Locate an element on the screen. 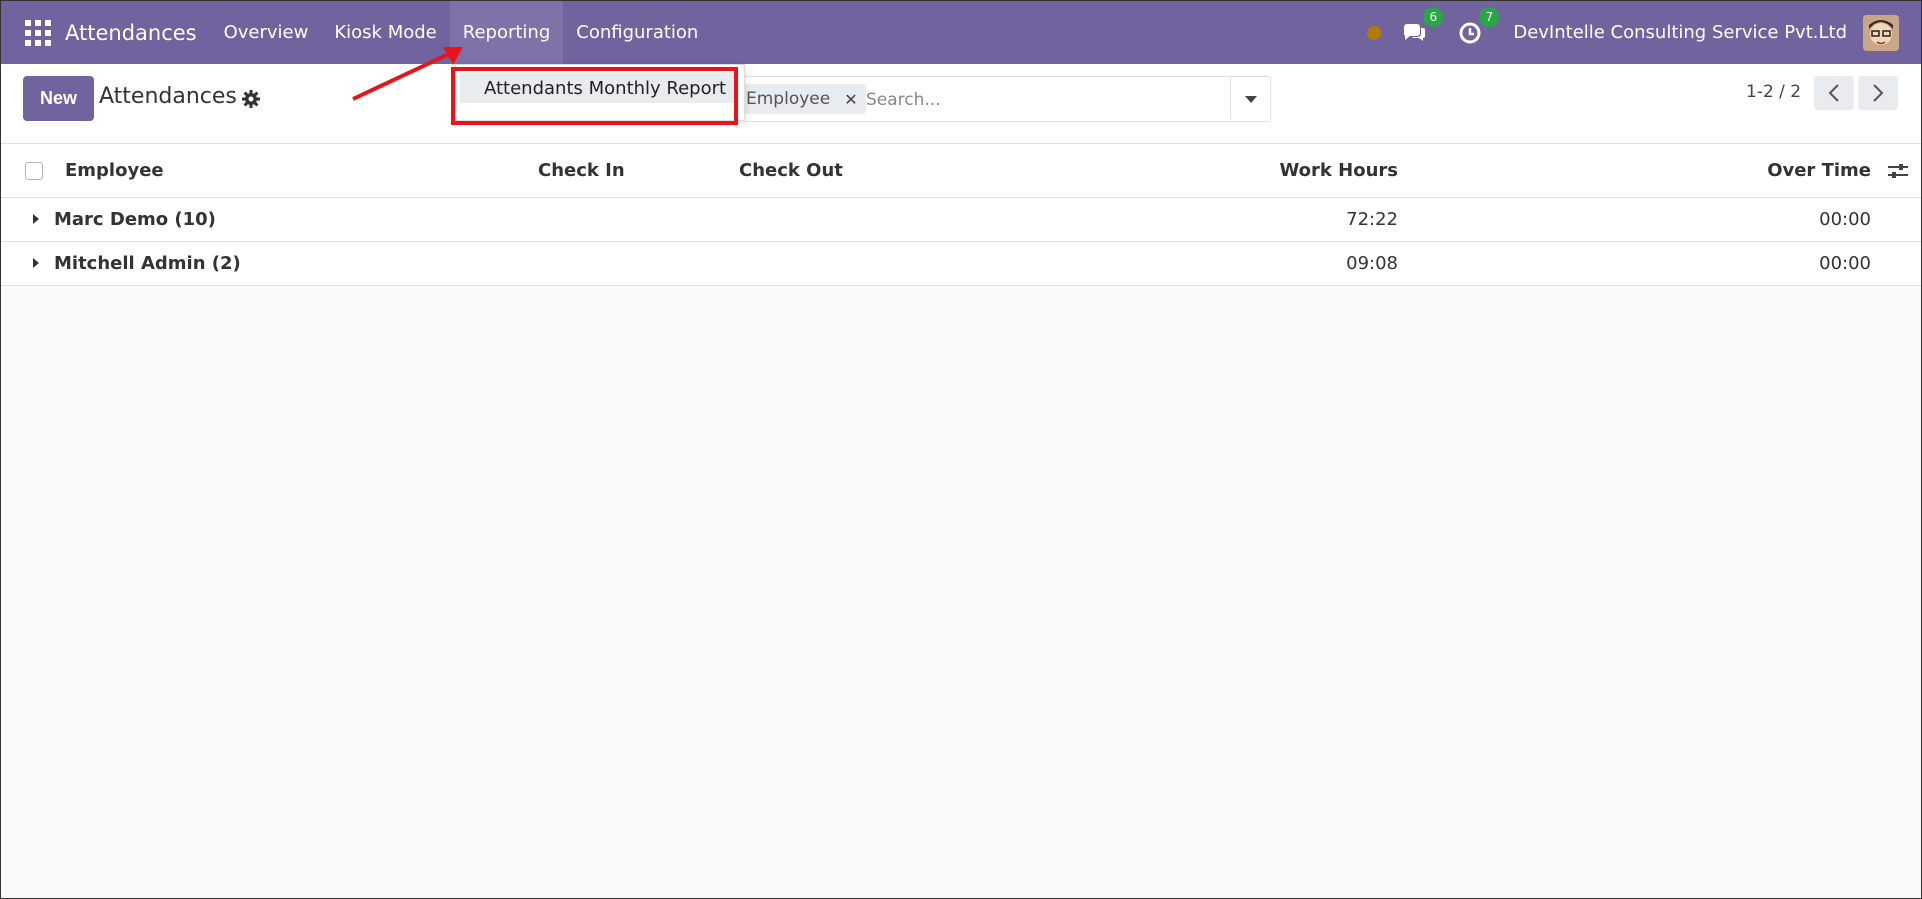  app-brand: Attendances is located at coordinates (131, 33).